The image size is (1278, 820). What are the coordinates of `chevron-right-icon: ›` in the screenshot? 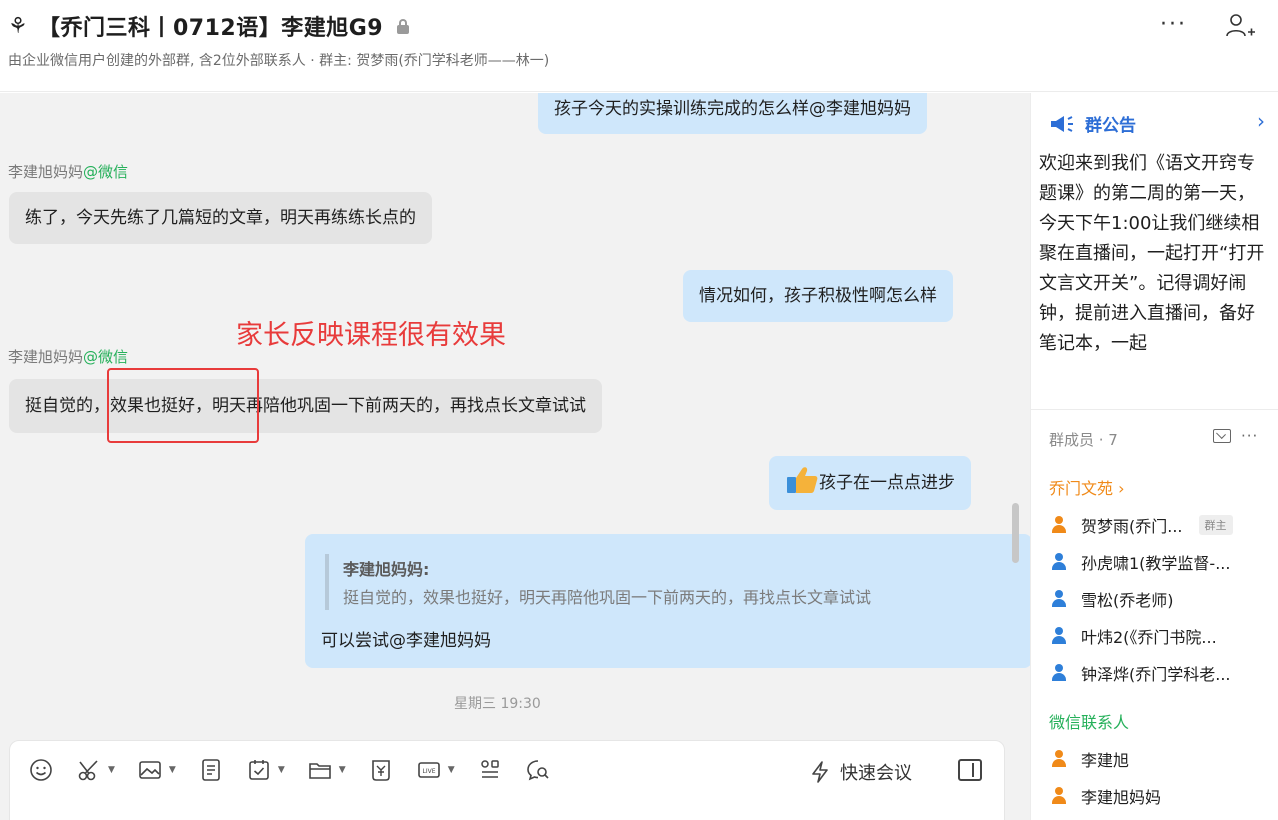 It's located at (1261, 121).